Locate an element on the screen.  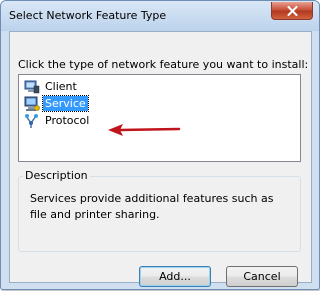
service-icon is located at coordinates (32, 103).